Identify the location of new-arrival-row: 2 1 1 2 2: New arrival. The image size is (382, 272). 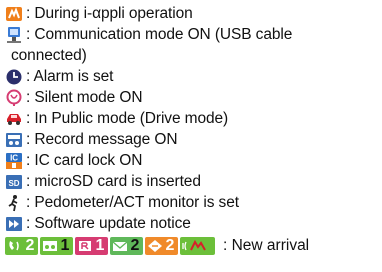
(192, 246).